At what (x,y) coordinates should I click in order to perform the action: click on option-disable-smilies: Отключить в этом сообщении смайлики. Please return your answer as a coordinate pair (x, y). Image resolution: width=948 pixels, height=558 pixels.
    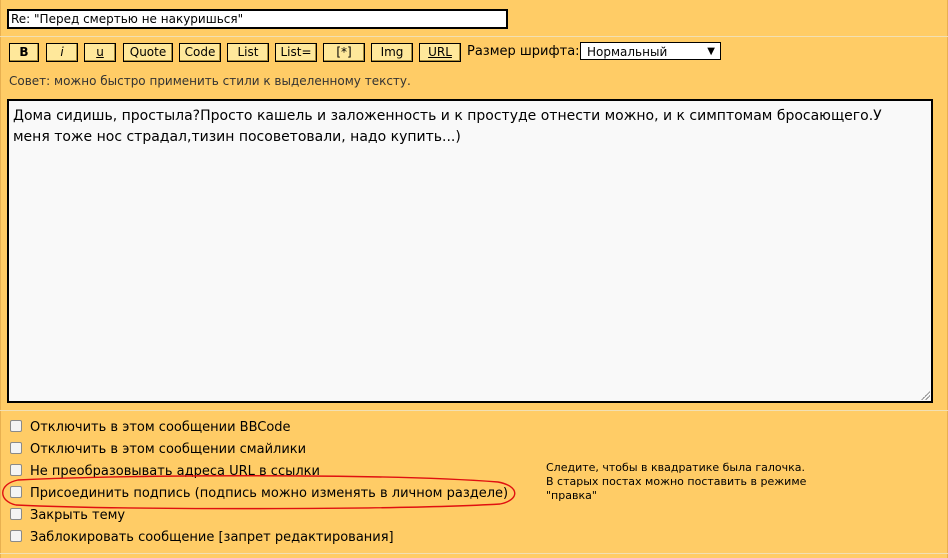
    Looking at the image, I should click on (158, 450).